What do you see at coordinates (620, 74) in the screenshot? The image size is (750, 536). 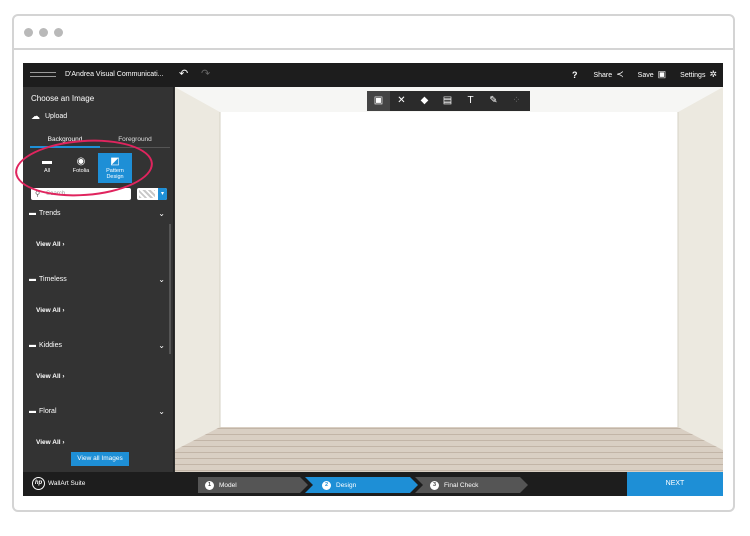 I see `share-icon: ≺` at bounding box center [620, 74].